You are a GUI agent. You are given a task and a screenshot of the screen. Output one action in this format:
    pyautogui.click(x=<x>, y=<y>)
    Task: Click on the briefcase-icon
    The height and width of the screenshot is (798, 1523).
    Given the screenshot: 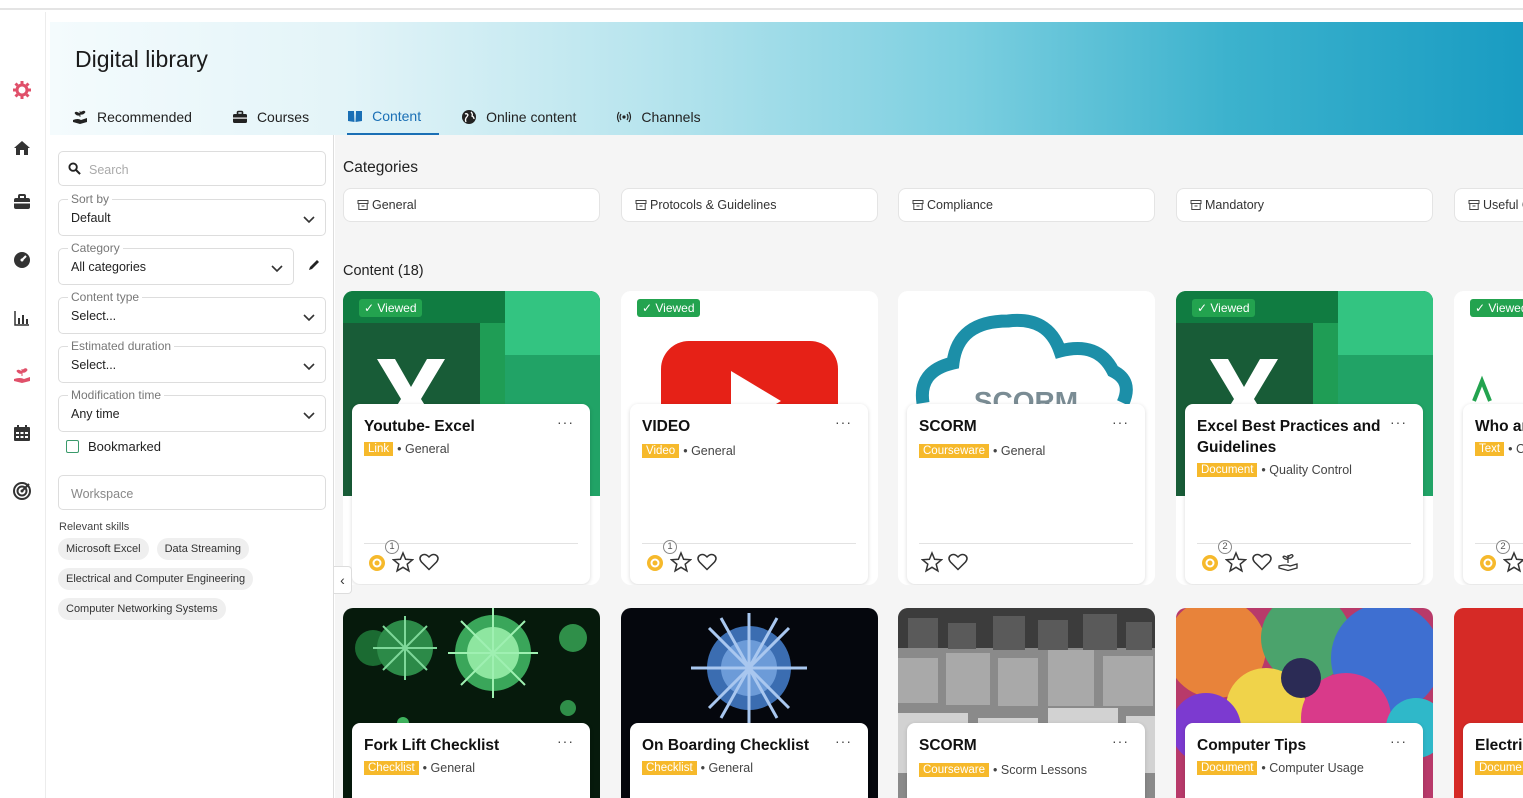 What is the action you would take?
    pyautogui.click(x=22, y=202)
    